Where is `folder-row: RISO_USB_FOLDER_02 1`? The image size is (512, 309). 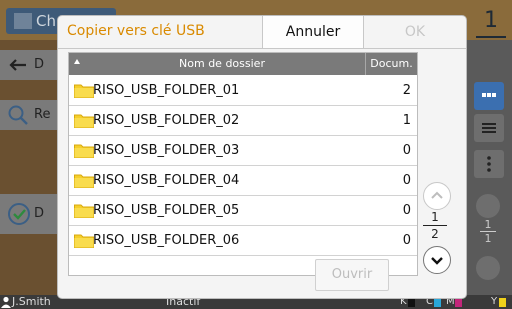
folder-row: RISO_USB_FOLDER_02 1 is located at coordinates (243, 121).